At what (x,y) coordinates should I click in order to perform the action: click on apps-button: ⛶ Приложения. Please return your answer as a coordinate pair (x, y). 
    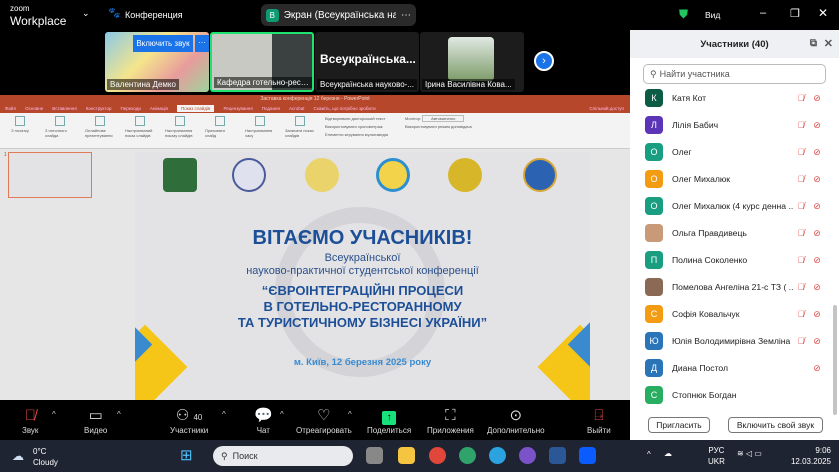
    Looking at the image, I should click on (450, 420).